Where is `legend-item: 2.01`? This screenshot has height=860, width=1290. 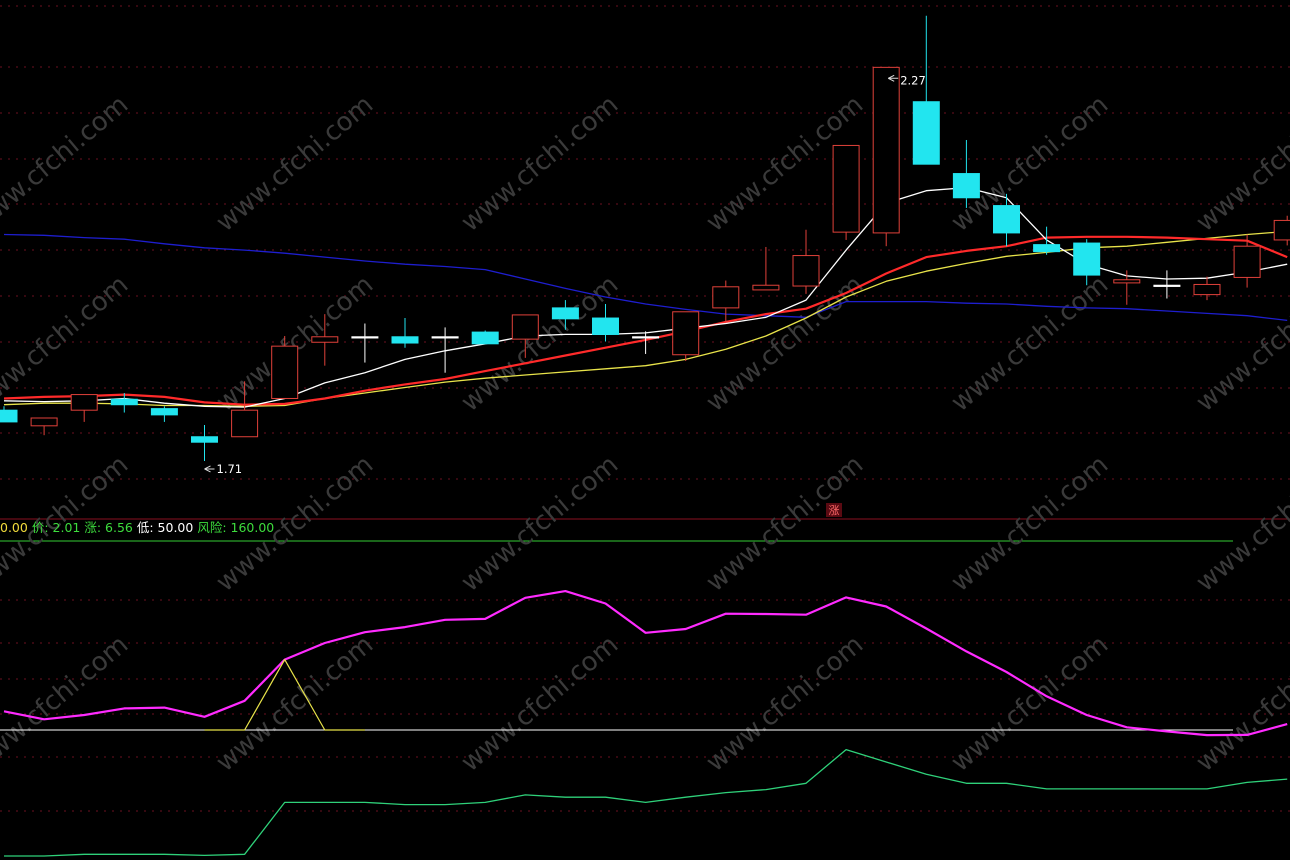
legend-item: 2.01 is located at coordinates (66, 527).